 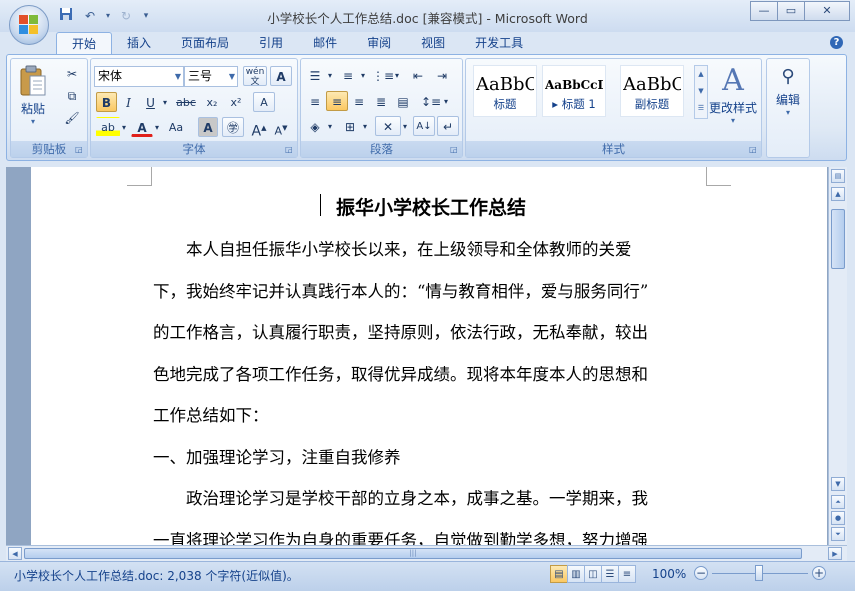 What do you see at coordinates (838, 534) in the screenshot?
I see `next-page-icon: ⏷` at bounding box center [838, 534].